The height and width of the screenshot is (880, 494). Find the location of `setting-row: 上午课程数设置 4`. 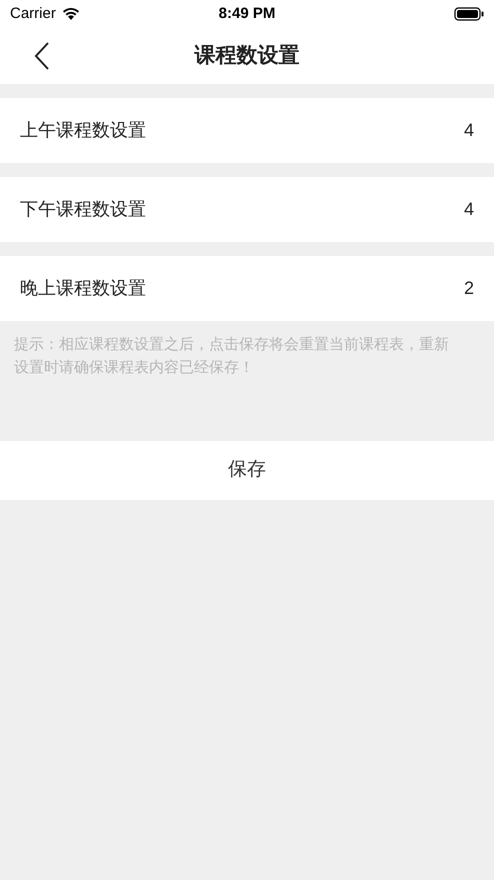

setting-row: 上午课程数设置 4 is located at coordinates (247, 130).